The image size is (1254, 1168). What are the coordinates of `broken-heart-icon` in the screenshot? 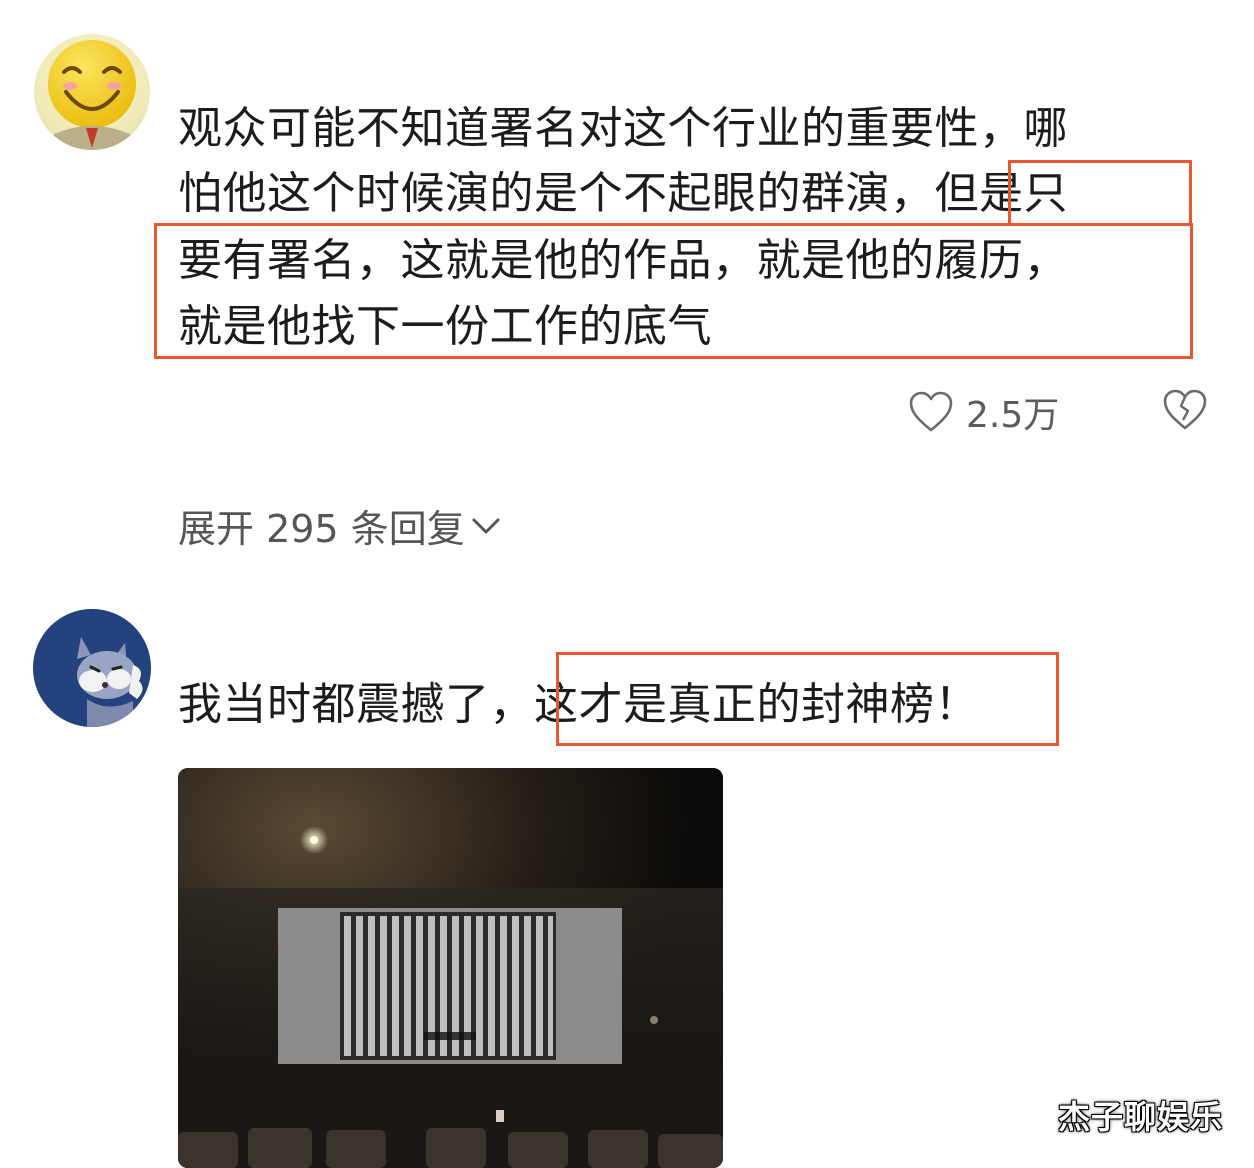 It's located at (1185, 409).